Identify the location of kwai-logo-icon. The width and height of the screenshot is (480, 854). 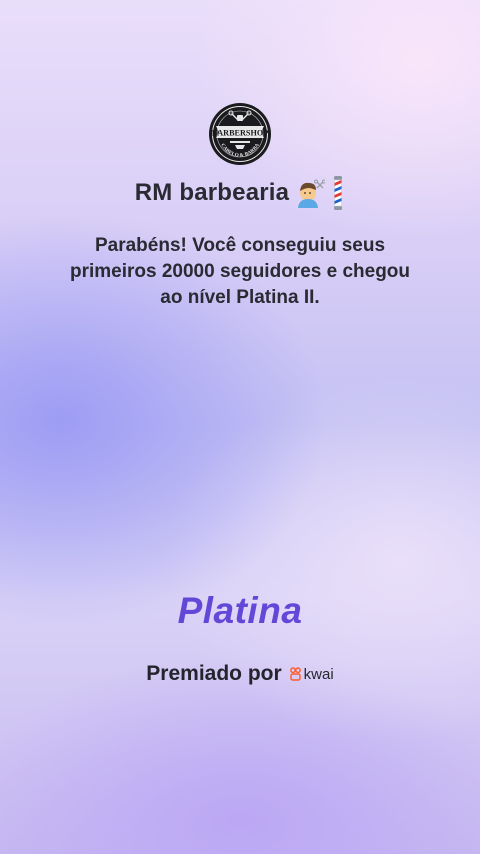
(295, 674).